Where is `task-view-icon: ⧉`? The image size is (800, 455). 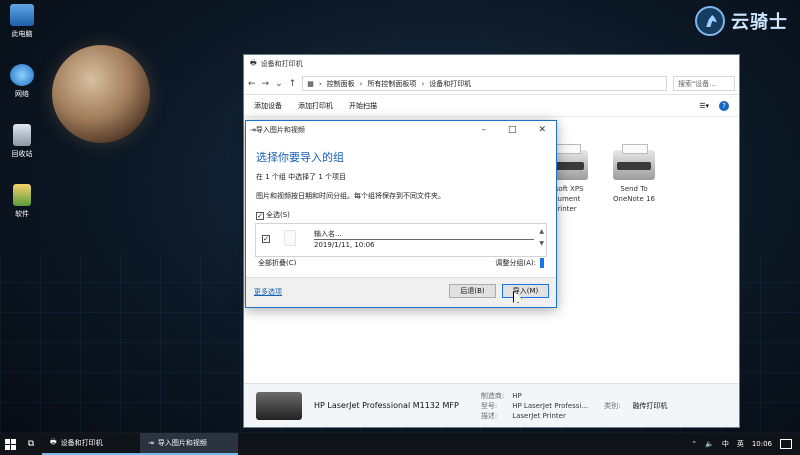 task-view-icon: ⧉ is located at coordinates (31, 444).